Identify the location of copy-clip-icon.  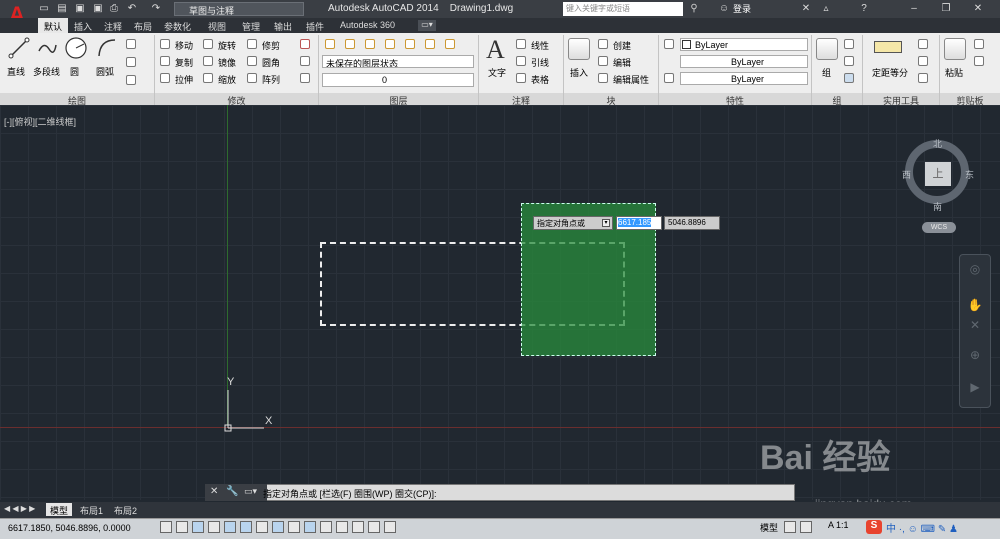
(979, 61).